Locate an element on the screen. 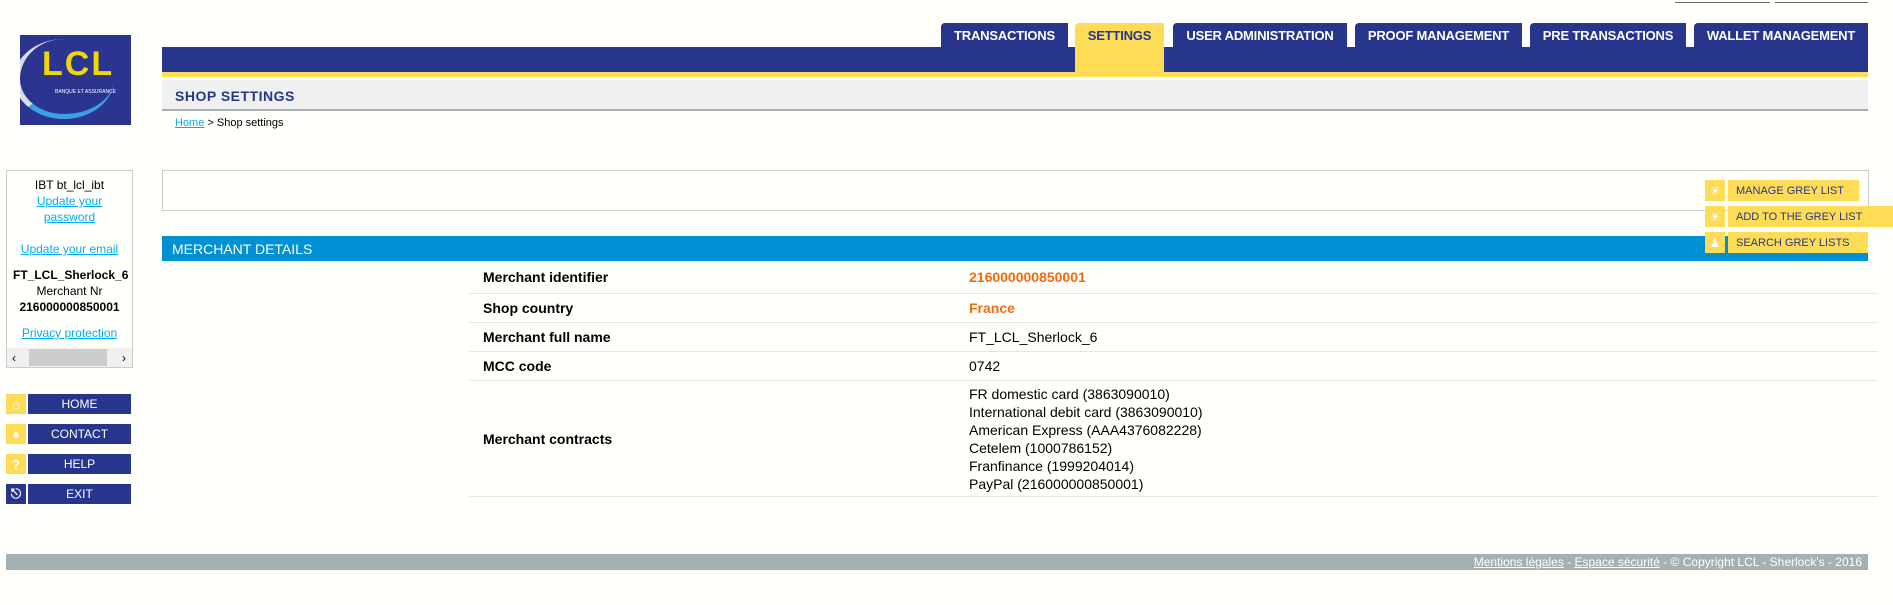  contract-item: Cetelem (1000786152) is located at coordinates (1041, 447).